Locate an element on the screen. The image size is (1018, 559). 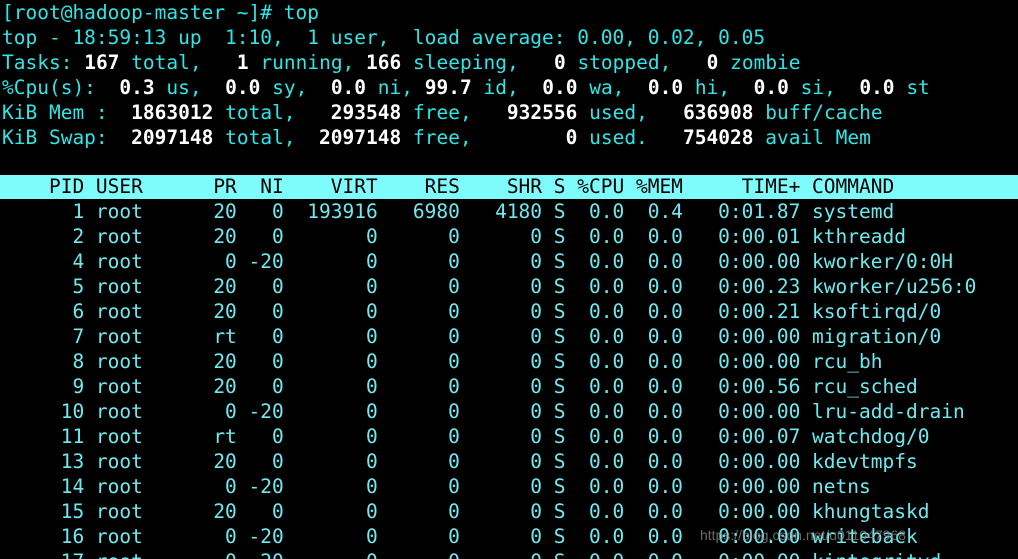
mem-used-value: 932556 is located at coordinates (542, 112).